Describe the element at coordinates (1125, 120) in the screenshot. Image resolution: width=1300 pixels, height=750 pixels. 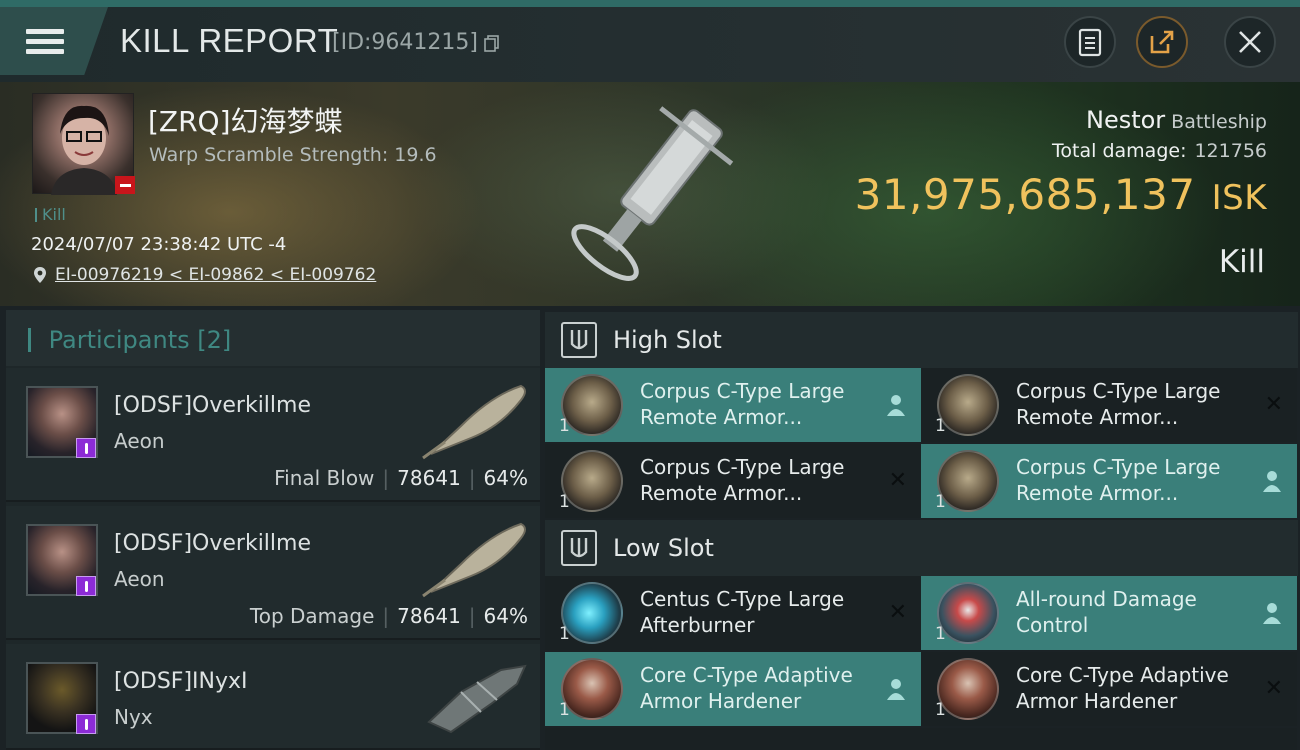
I see `ship-name: Nestor` at that location.